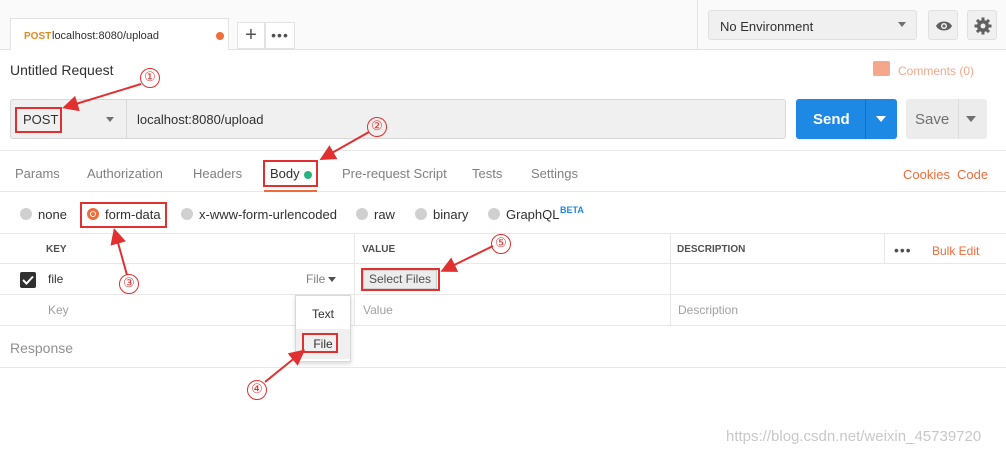 Image resolution: width=1006 pixels, height=454 pixels. I want to click on watermark: https://blog.csdn.net/weixin_45739720, so click(854, 436).